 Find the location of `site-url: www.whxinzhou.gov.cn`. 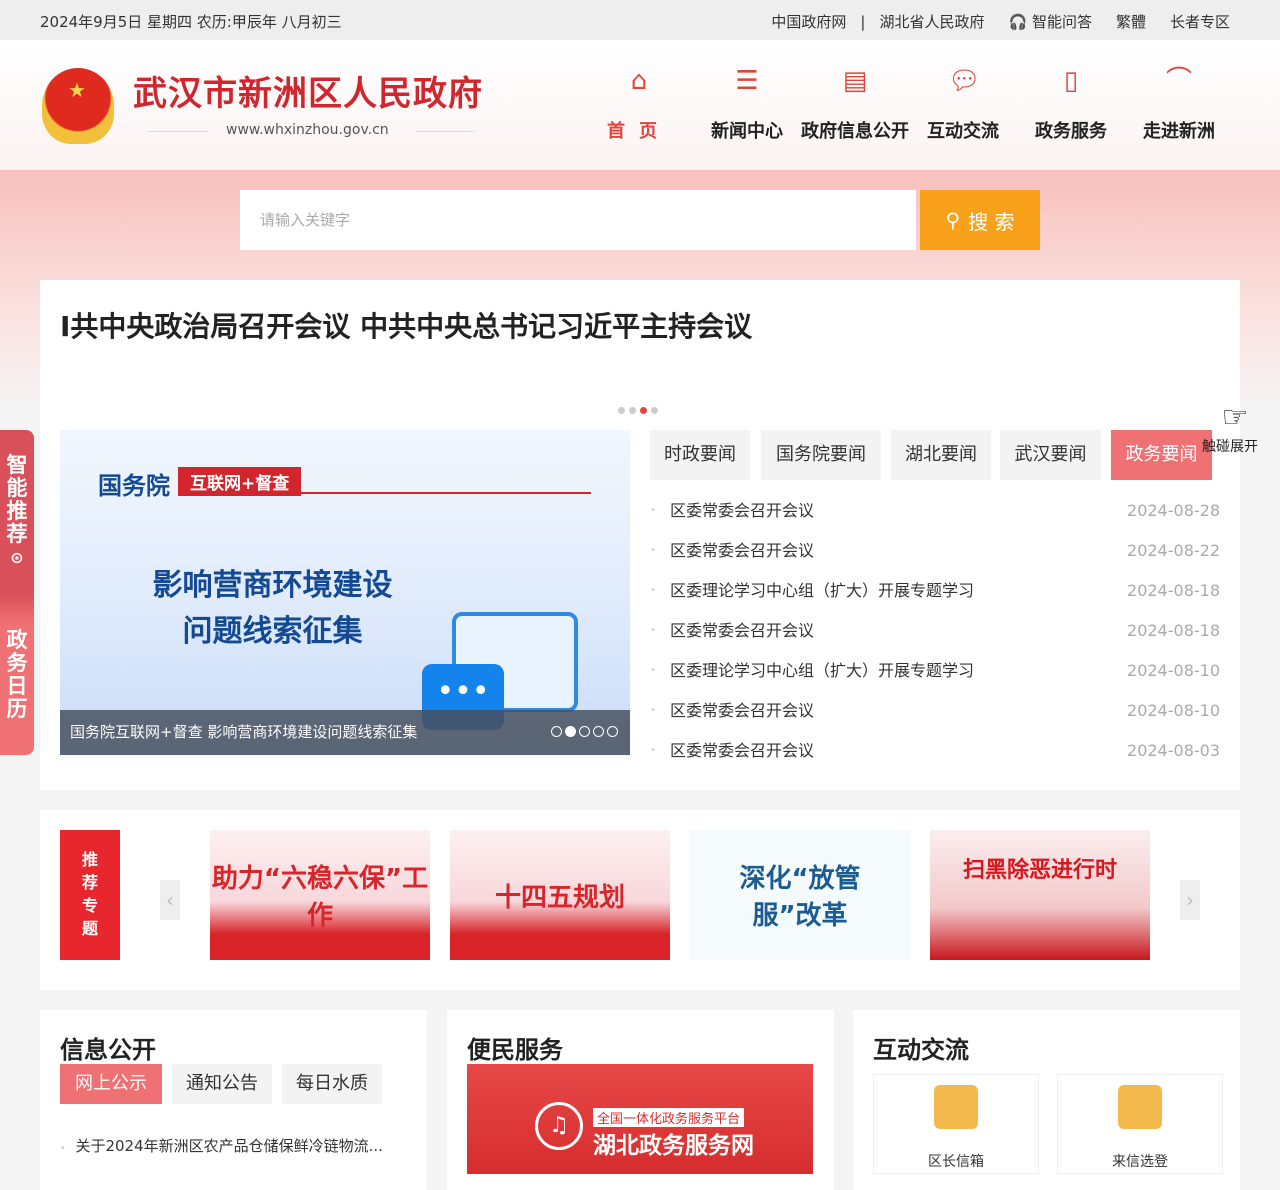

site-url: www.whxinzhou.gov.cn is located at coordinates (307, 130).